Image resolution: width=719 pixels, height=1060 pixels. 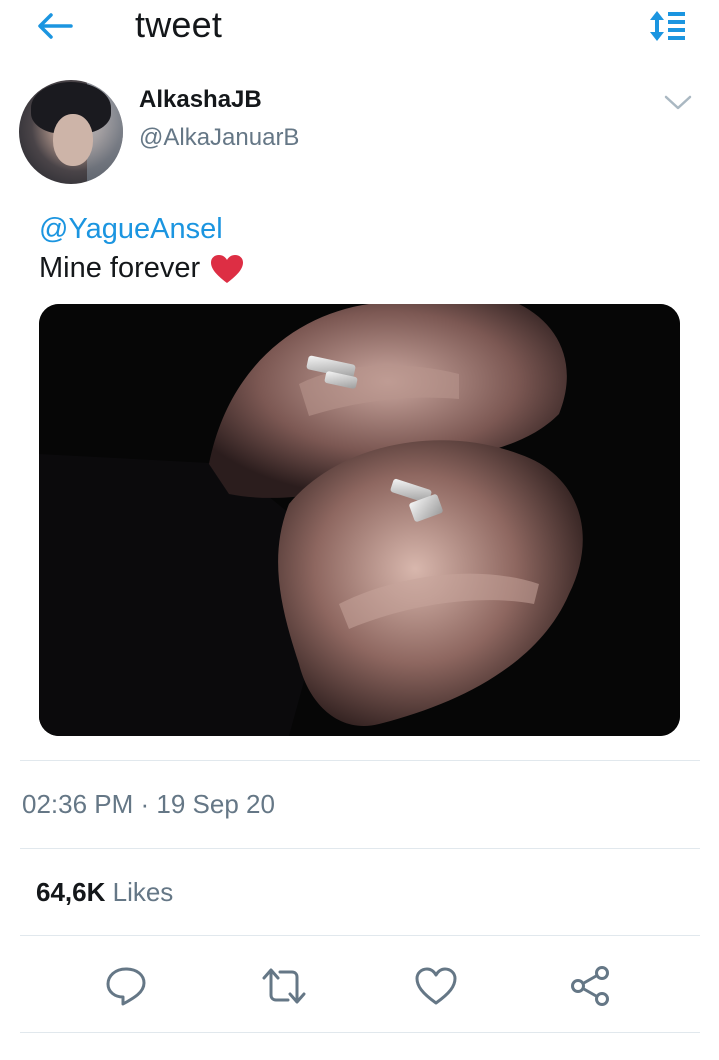 I want to click on tweet-text-content: Mine forever, so click(x=120, y=268).